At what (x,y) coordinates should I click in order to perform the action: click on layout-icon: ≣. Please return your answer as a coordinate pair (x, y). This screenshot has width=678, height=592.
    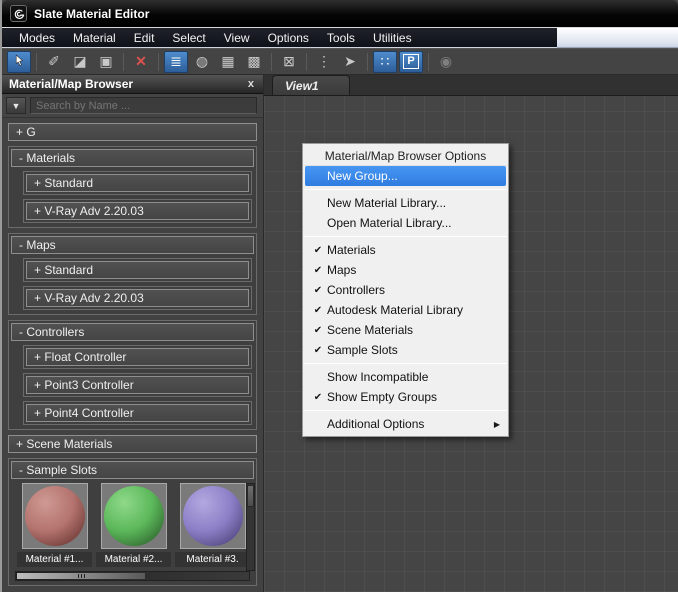
    Looking at the image, I should click on (176, 61).